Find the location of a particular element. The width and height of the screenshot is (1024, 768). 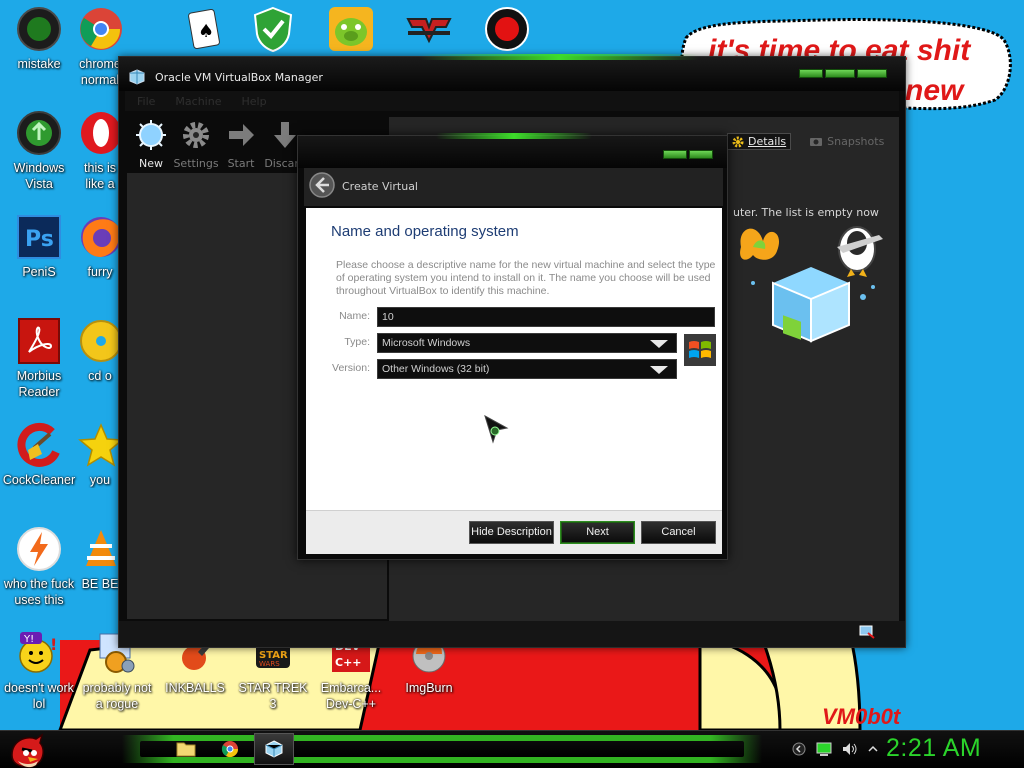

virtualbox-icon is located at coordinates (274, 749).